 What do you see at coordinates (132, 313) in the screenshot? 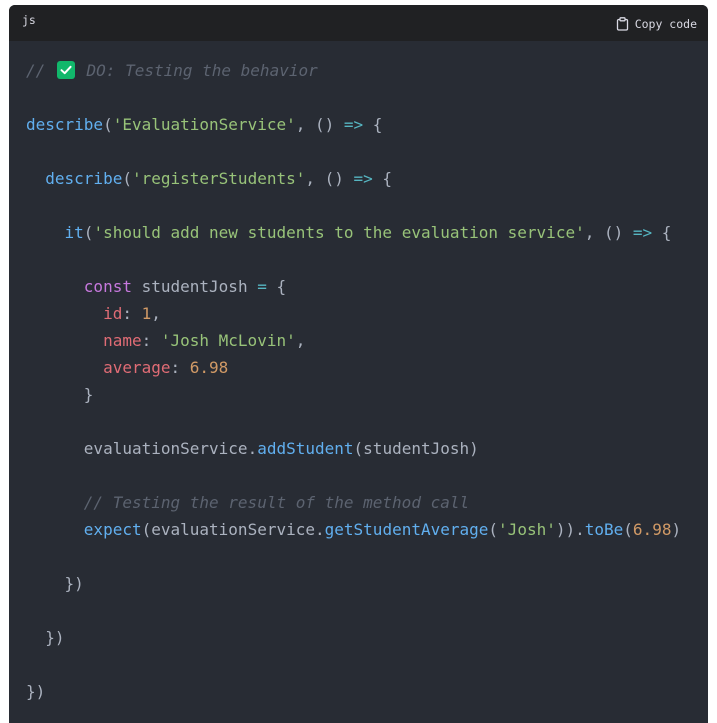
I see `code-line: id: 1,` at bounding box center [132, 313].